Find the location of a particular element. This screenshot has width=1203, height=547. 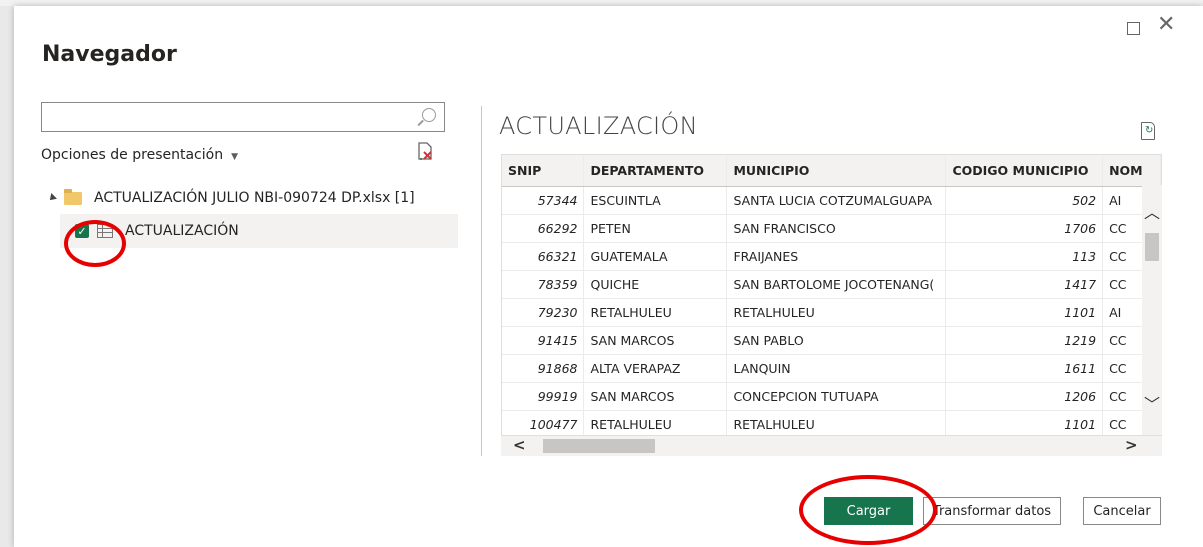

cell: LANQUIN is located at coordinates (836, 368).